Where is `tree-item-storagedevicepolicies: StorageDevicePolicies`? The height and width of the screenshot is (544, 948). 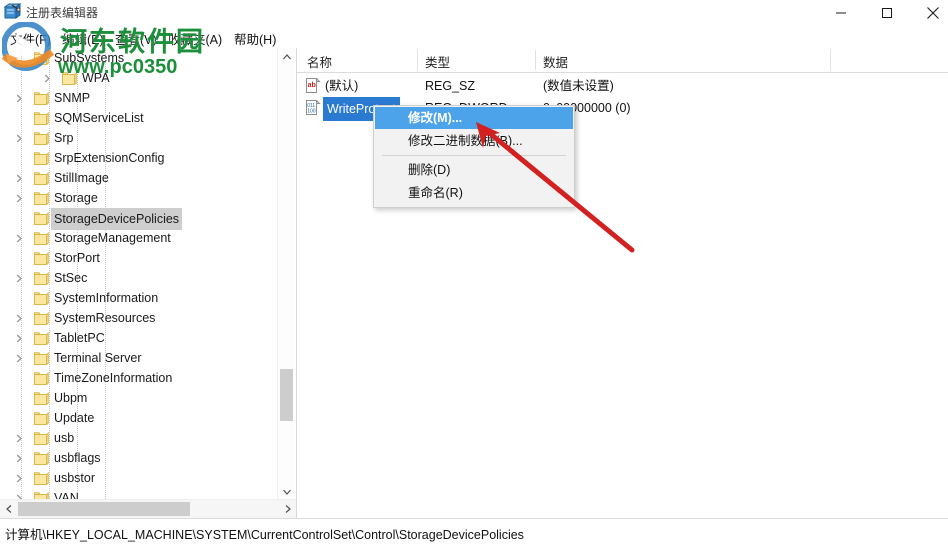
tree-item-storagedevicepolicies: StorageDevicePolicies is located at coordinates (139, 219).